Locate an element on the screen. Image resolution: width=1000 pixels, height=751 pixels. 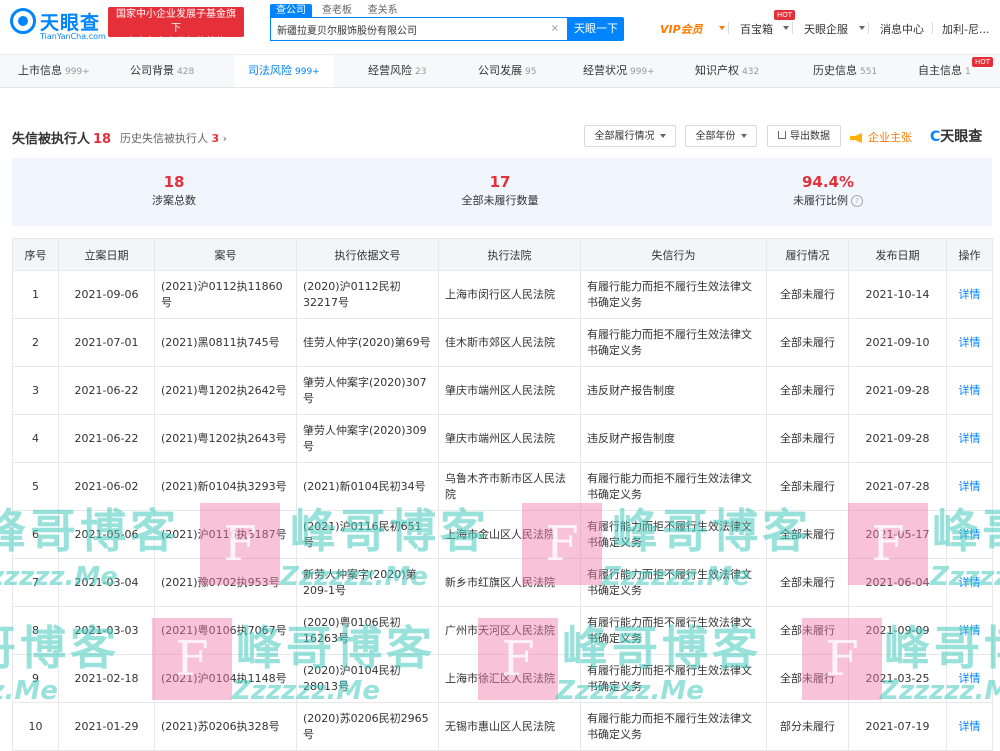
row-no: 3 is located at coordinates (35, 390).